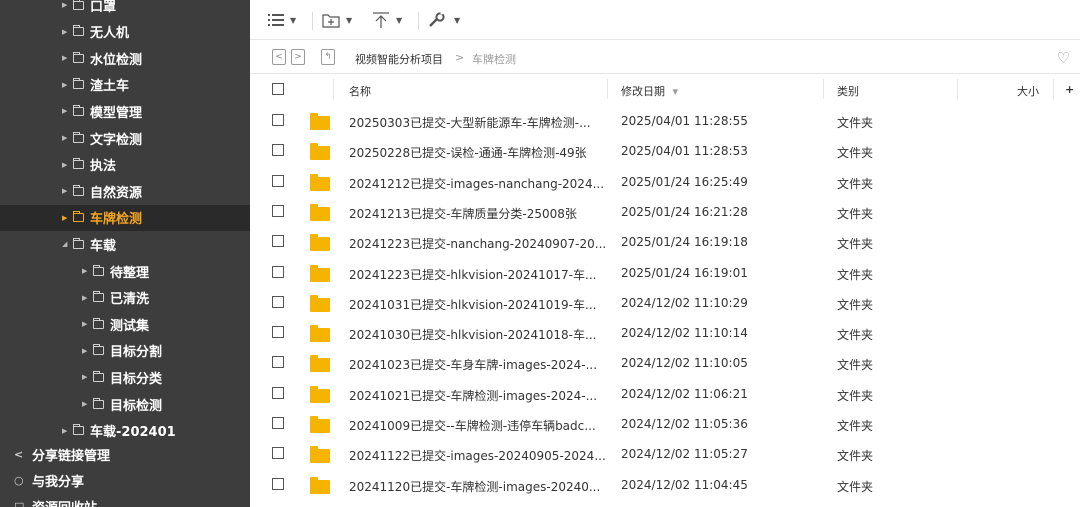  I want to click on tree-item: ▶ 水位检测, so click(125, 58).